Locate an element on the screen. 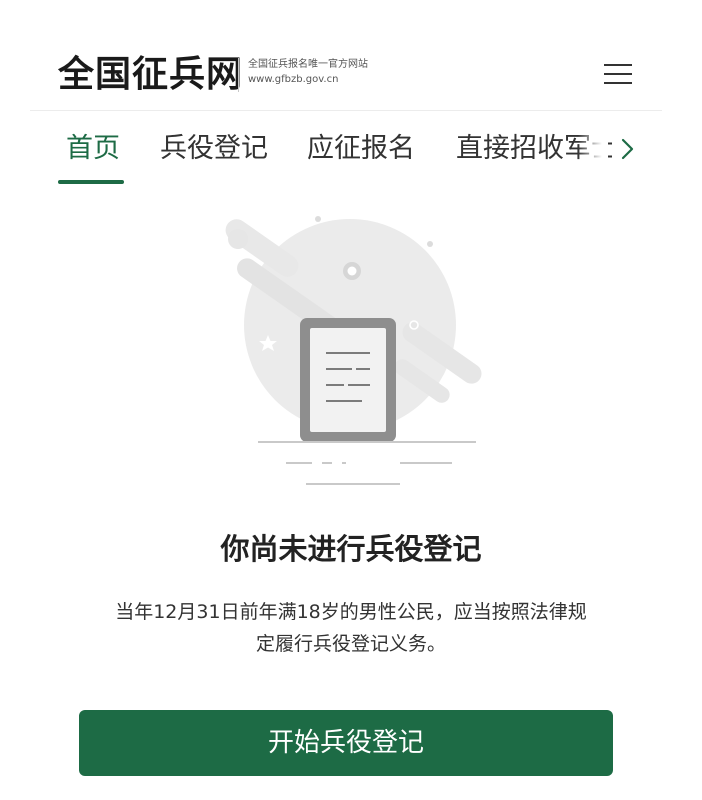  tab-home: 首页 is located at coordinates (93, 149).